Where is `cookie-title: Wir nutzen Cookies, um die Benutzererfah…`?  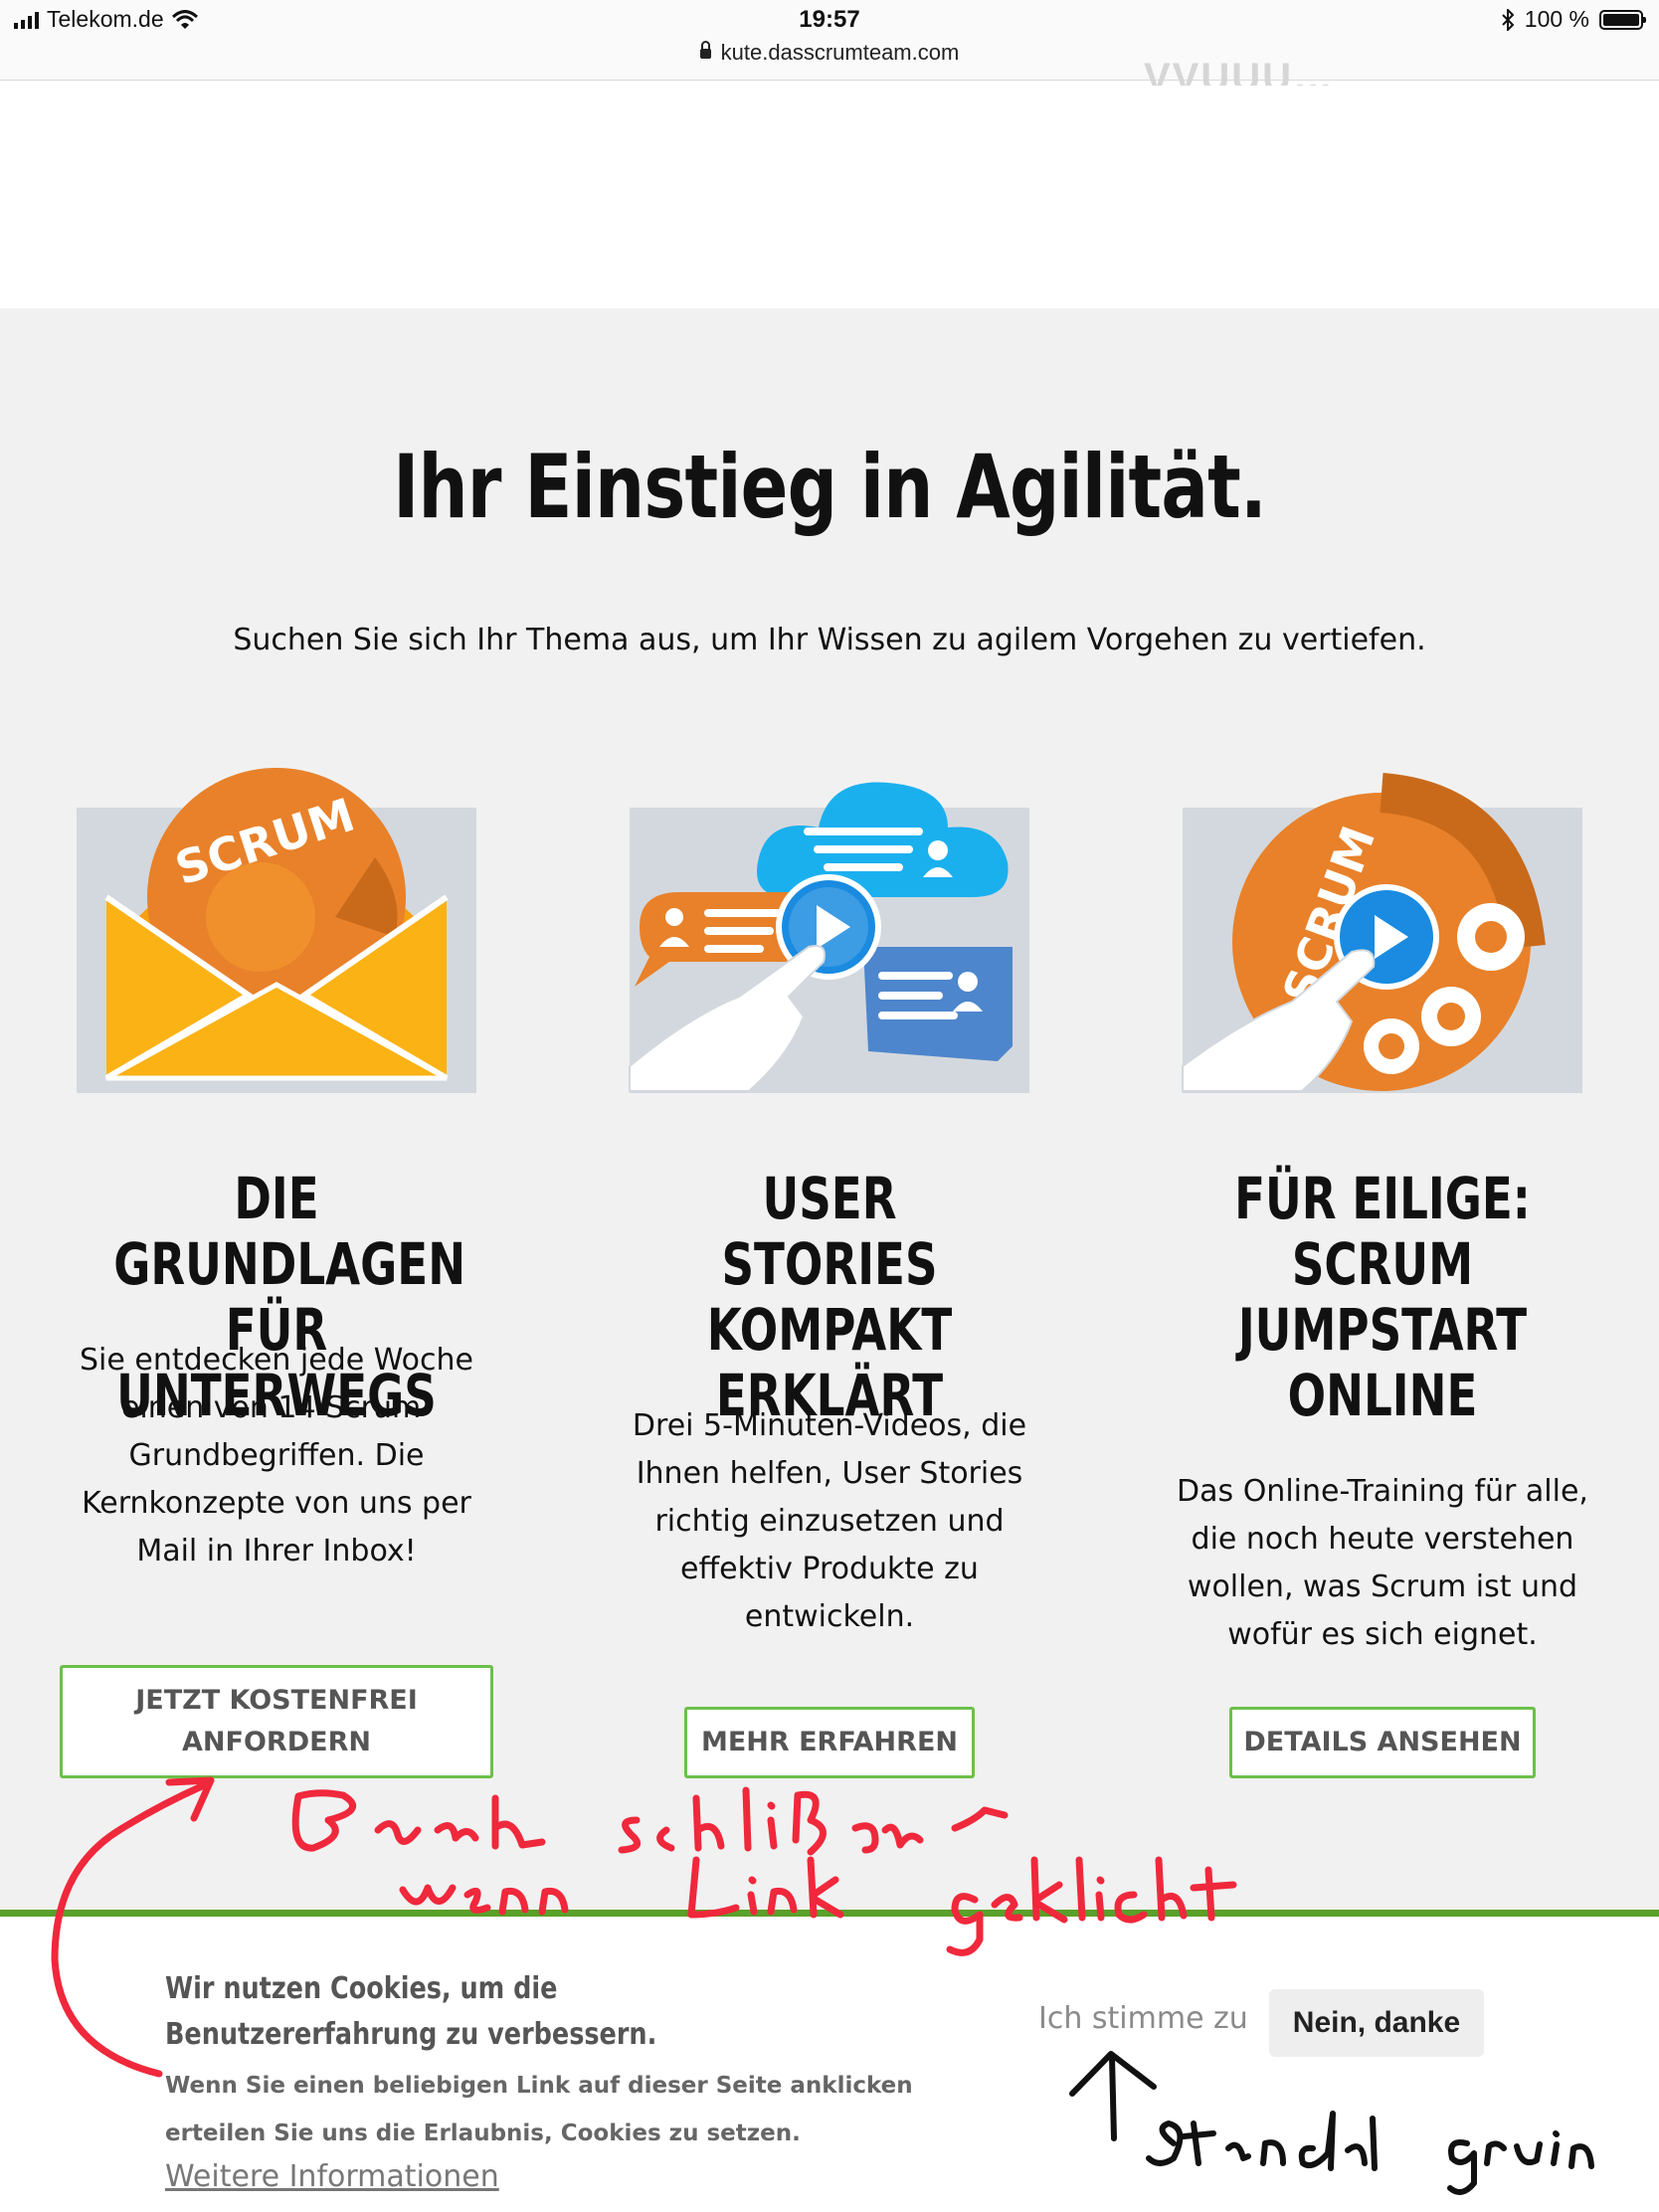
cookie-title: Wir nutzen Cookies, um die Benutzererfah… is located at coordinates (411, 2011).